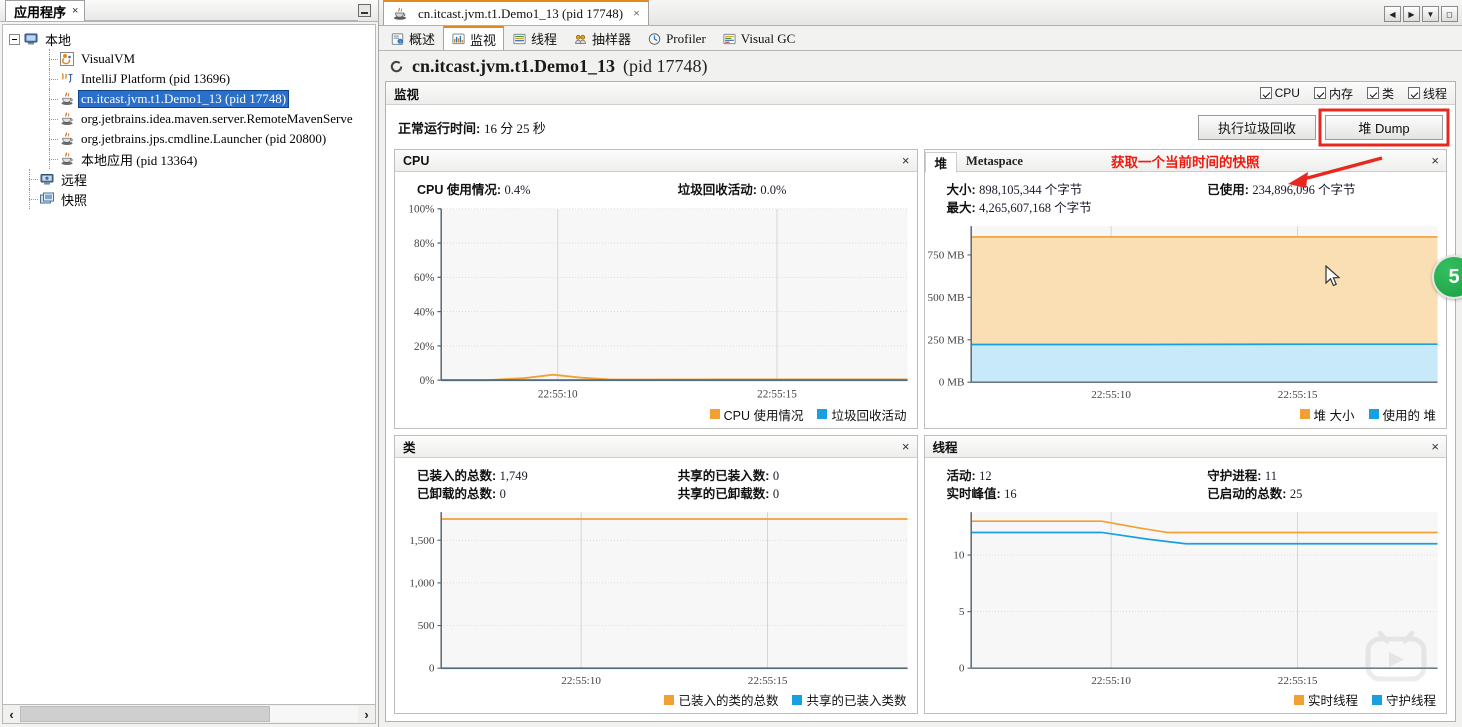  What do you see at coordinates (758, 38) in the screenshot?
I see `tab-visual-gc: Visual GC` at bounding box center [758, 38].